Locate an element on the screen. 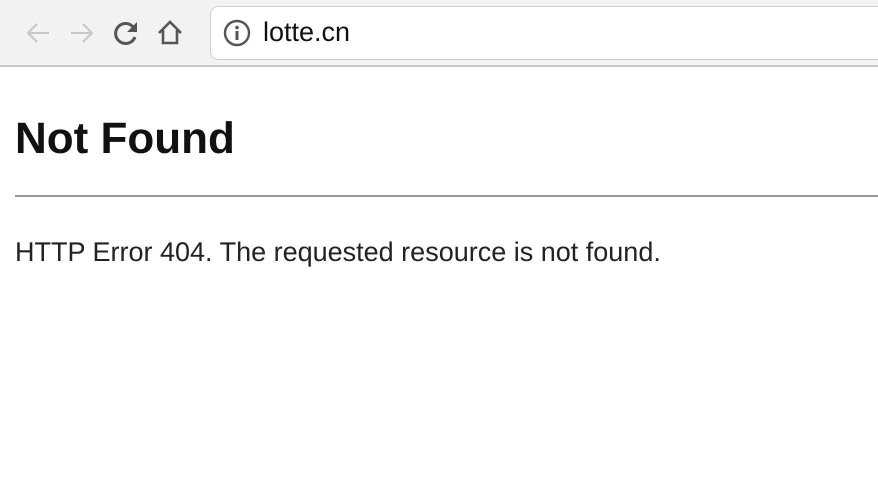 The width and height of the screenshot is (878, 487). error-message: HTTP Error 404. The requested resource is not found. is located at coordinates (338, 252).